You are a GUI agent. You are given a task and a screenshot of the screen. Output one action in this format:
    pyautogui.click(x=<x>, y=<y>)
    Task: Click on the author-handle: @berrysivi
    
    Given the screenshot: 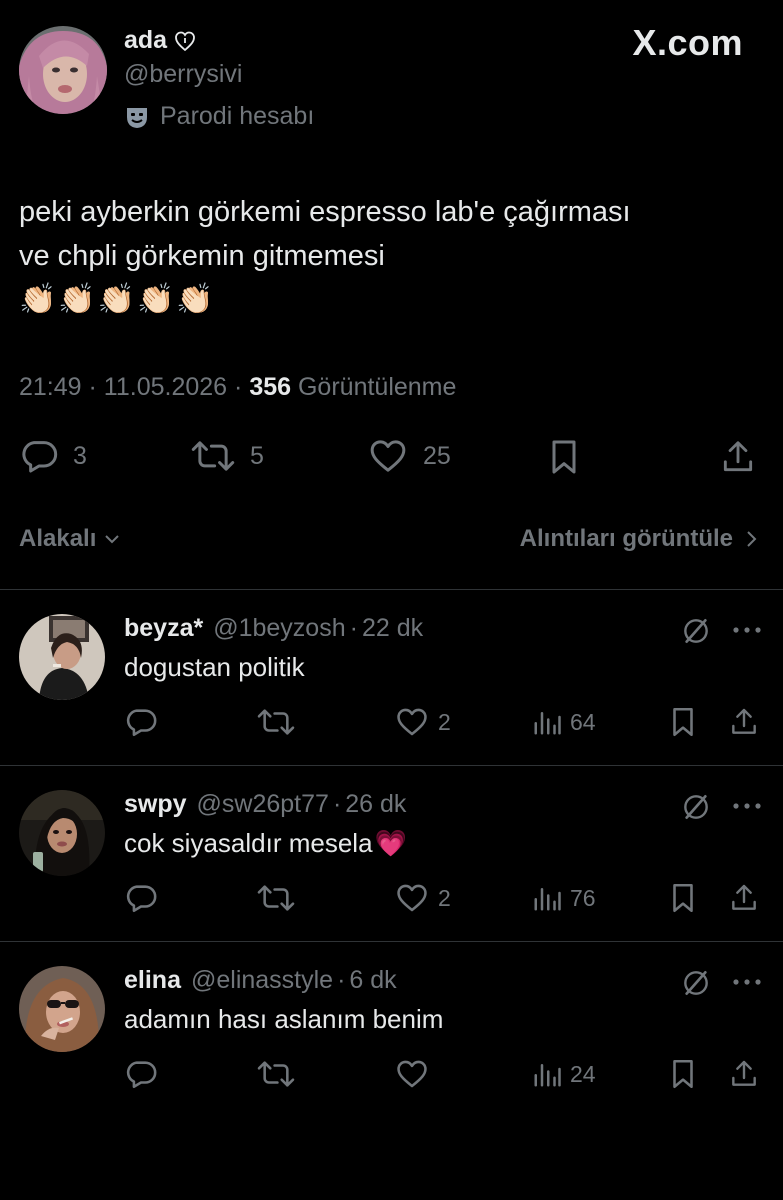 What is the action you would take?
    pyautogui.click(x=183, y=74)
    